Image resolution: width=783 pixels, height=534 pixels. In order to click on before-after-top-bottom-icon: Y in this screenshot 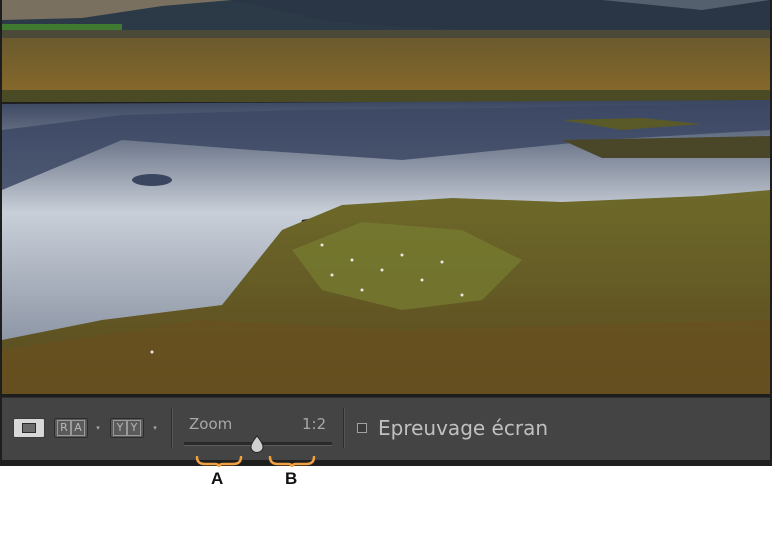, I will do `click(120, 428)`.